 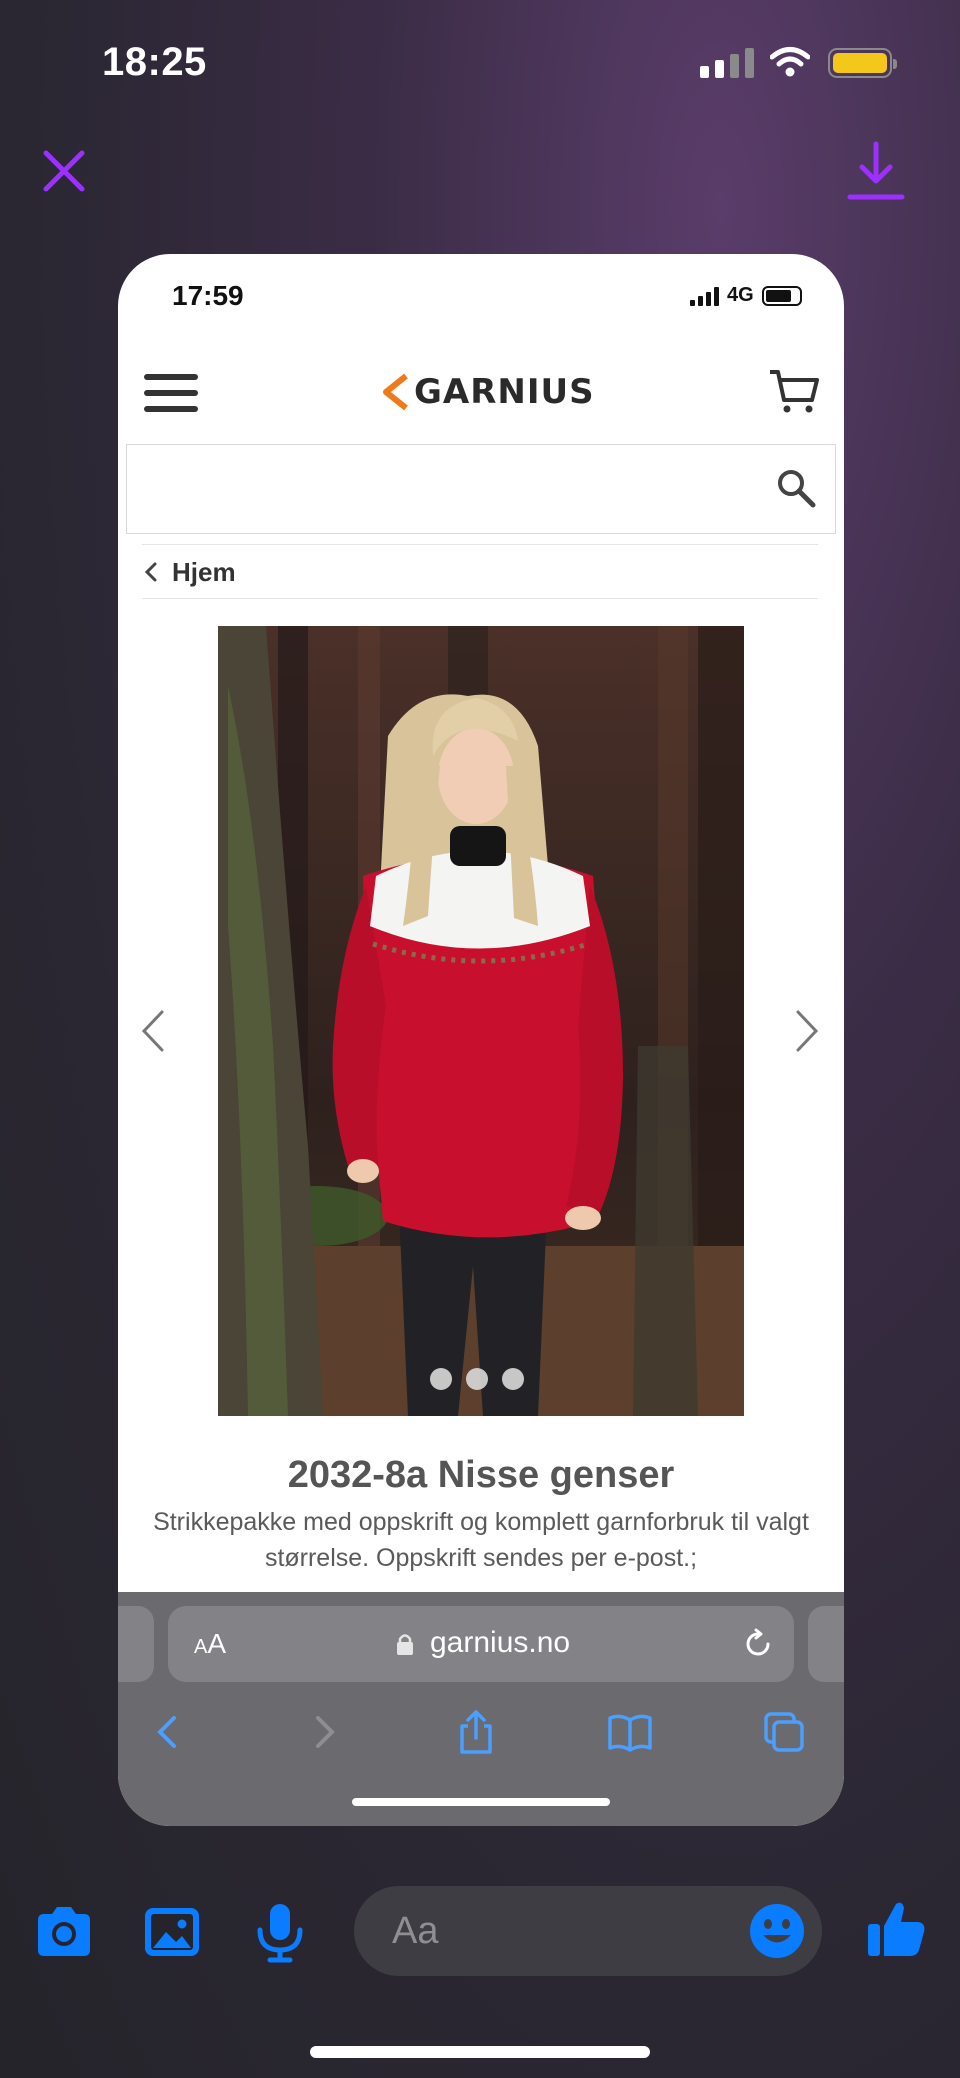 I want to click on reload-icon, so click(x=758, y=1644).